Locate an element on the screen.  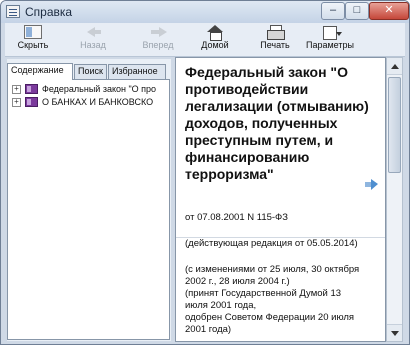
document-approved-line-1: одобрен Советом Федерации 20 июля is located at coordinates (270, 317).